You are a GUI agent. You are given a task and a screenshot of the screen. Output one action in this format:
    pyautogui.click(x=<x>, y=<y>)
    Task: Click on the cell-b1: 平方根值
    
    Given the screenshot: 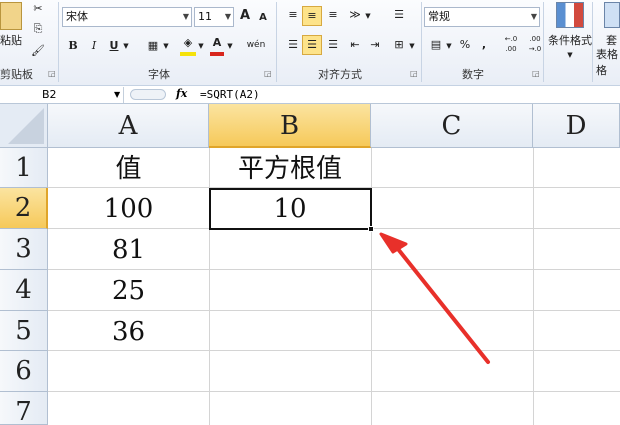 What is the action you would take?
    pyautogui.click(x=290, y=169)
    